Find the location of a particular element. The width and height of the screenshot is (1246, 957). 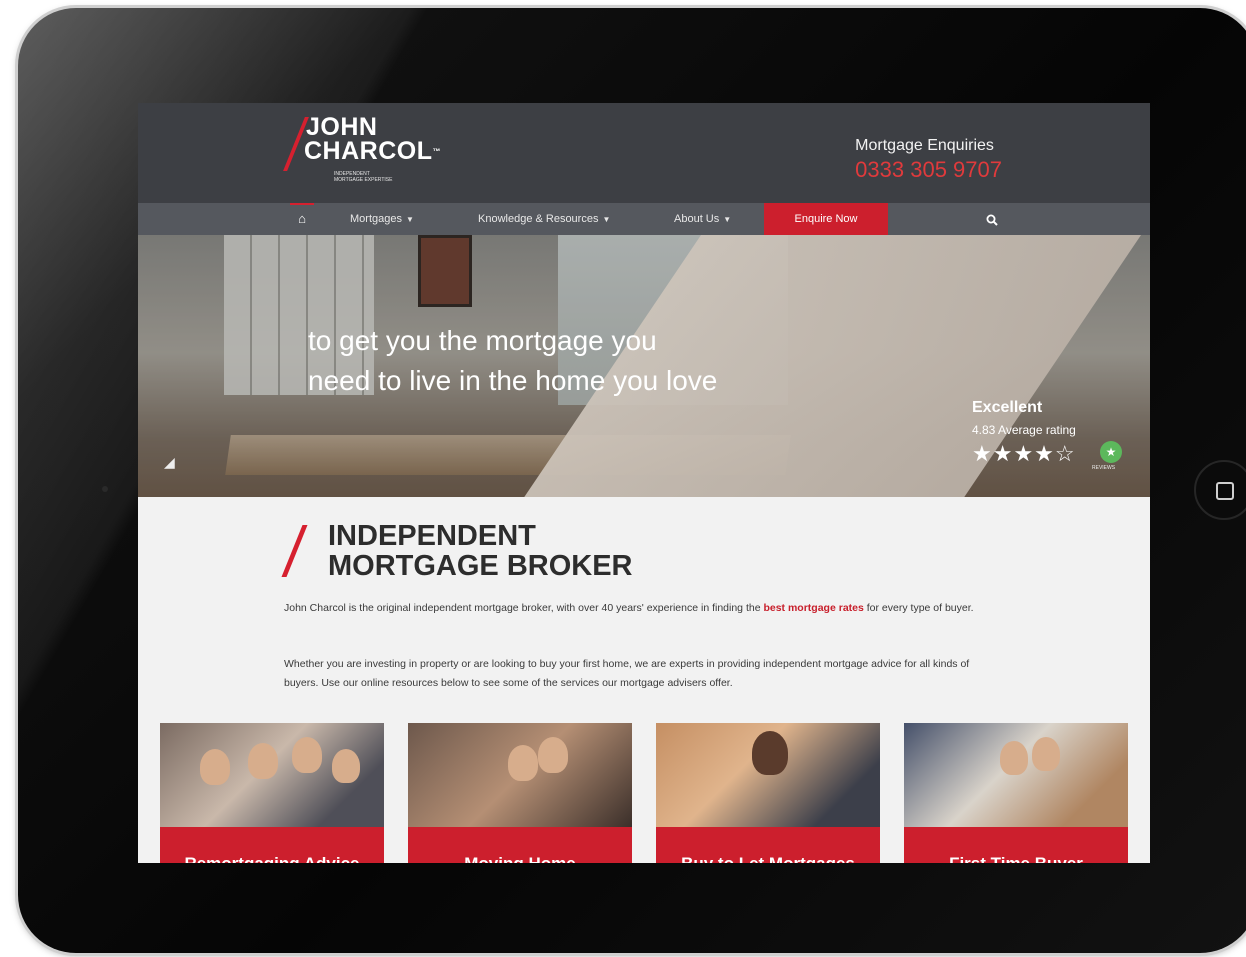

nav-item-about-us: About Us ▼ is located at coordinates (702, 219).